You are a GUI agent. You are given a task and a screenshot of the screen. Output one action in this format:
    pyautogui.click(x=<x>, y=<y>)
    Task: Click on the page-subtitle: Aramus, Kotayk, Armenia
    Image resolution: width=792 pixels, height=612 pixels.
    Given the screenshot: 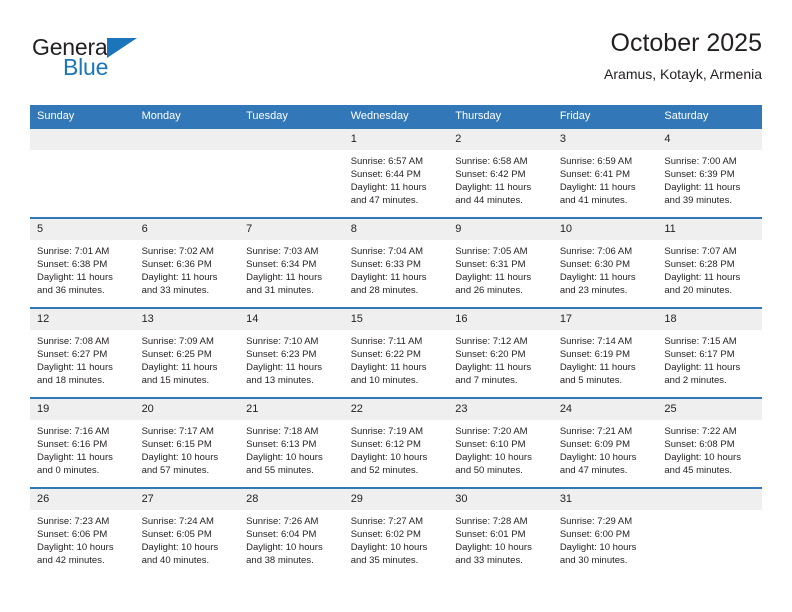 What is the action you would take?
    pyautogui.click(x=683, y=74)
    